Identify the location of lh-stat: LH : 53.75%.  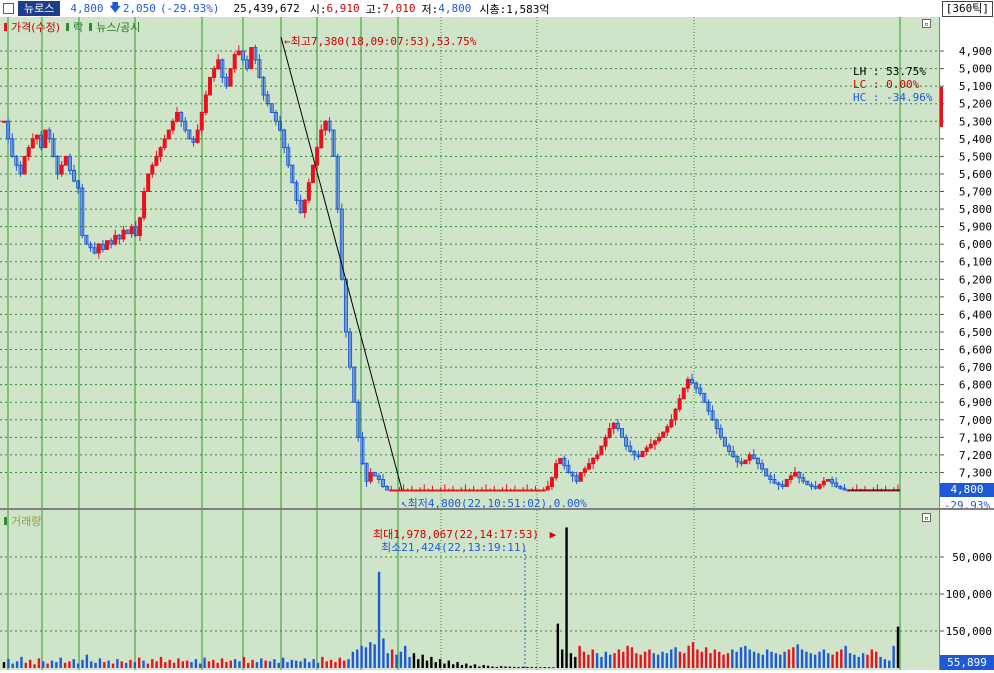
(889, 71).